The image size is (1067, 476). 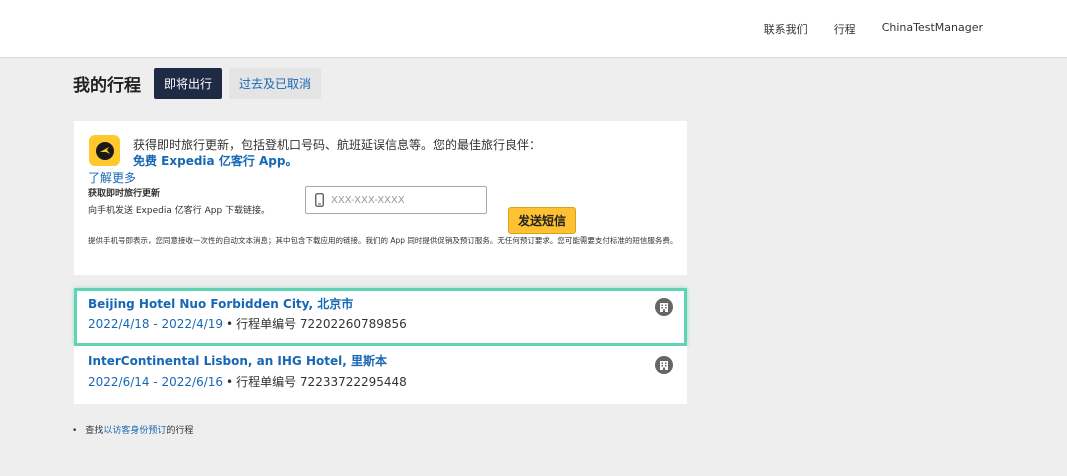 I want to click on promo-text: 获得即时旅行更新，包括登机口号码、航班延误信息等。您的最佳旅行良伴：, so click(x=337, y=145).